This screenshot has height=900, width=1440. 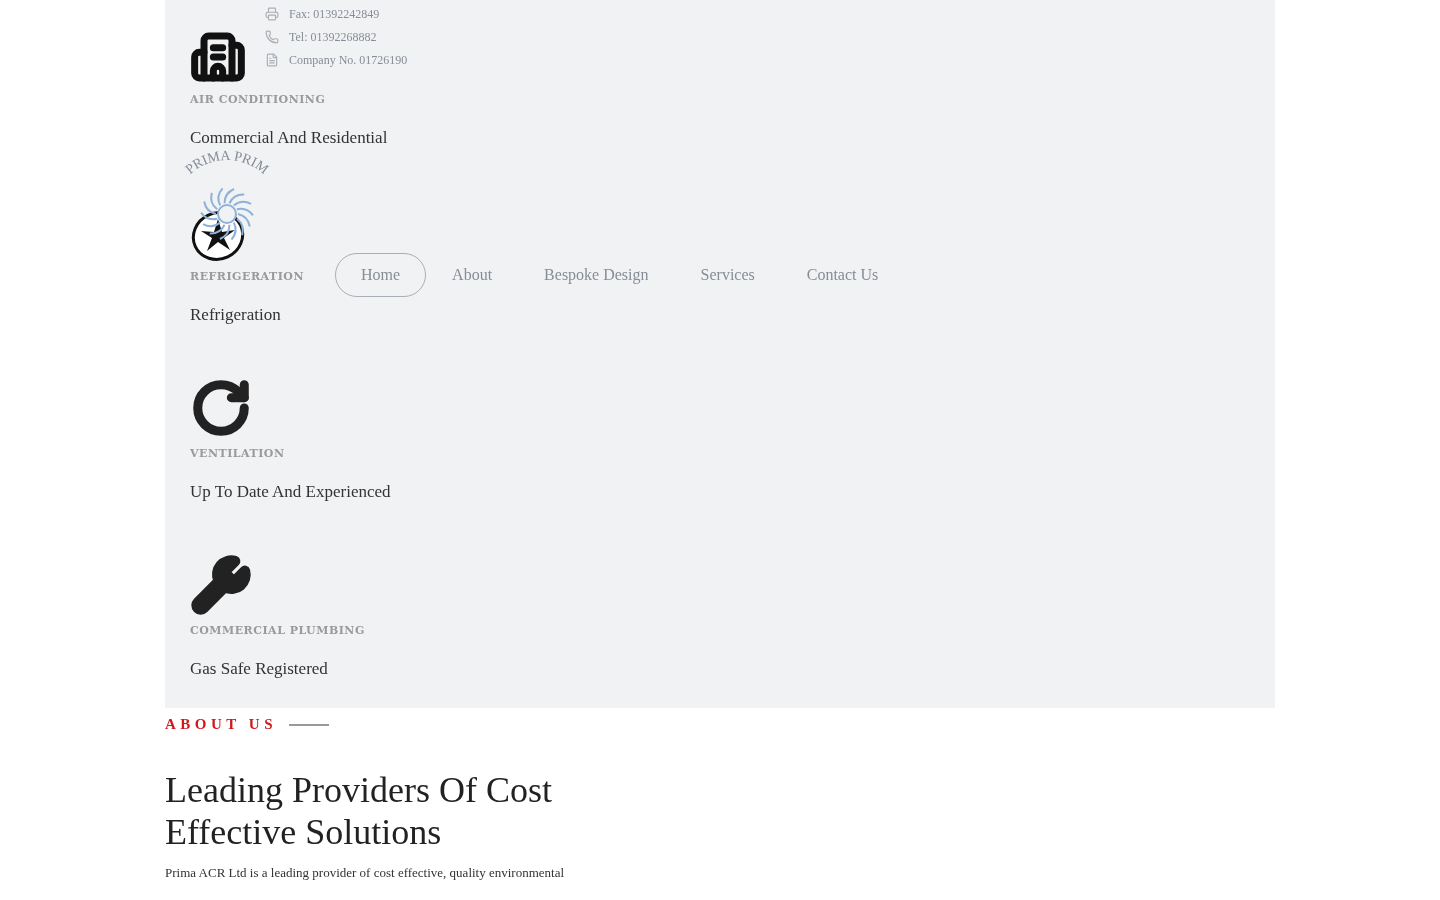 I want to click on rotate-arrow-icon, so click(x=221, y=408).